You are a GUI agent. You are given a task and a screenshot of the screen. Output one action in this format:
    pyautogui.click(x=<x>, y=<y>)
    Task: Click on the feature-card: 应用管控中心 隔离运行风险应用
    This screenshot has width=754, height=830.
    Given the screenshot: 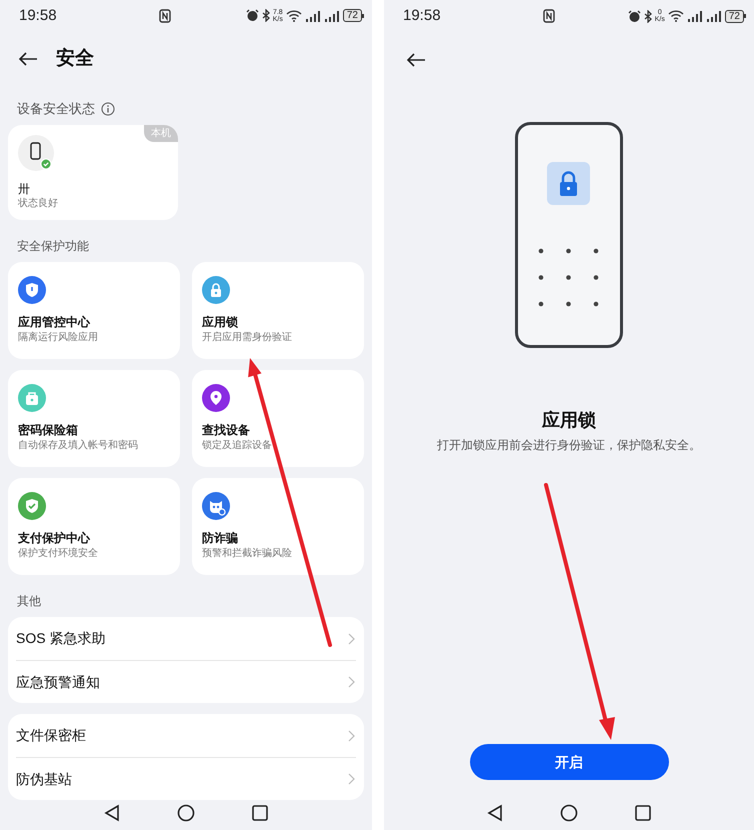 What is the action you would take?
    pyautogui.click(x=94, y=311)
    